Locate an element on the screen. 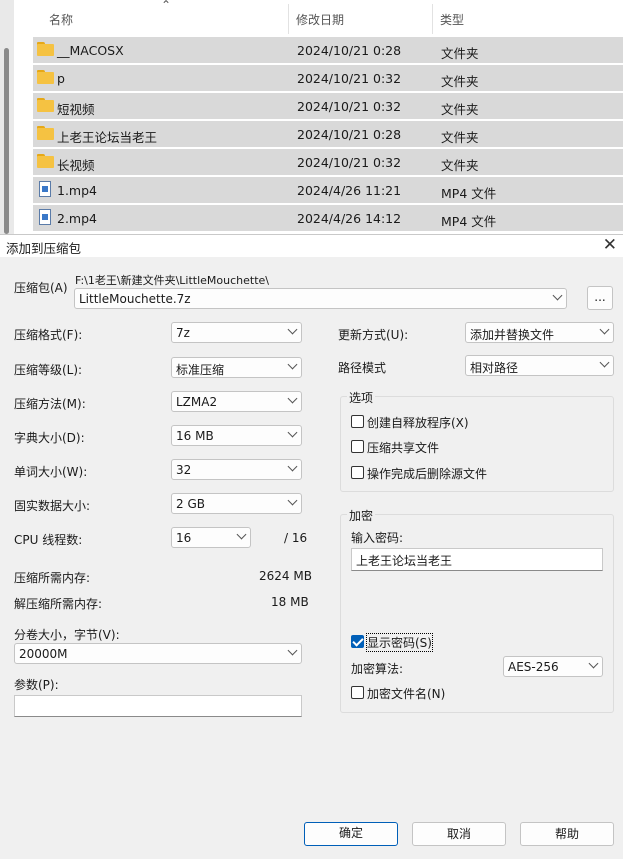 The image size is (623, 859). file-row: 1.mp4 2024/4/26 11:21 MP4 文件 is located at coordinates (328, 190).